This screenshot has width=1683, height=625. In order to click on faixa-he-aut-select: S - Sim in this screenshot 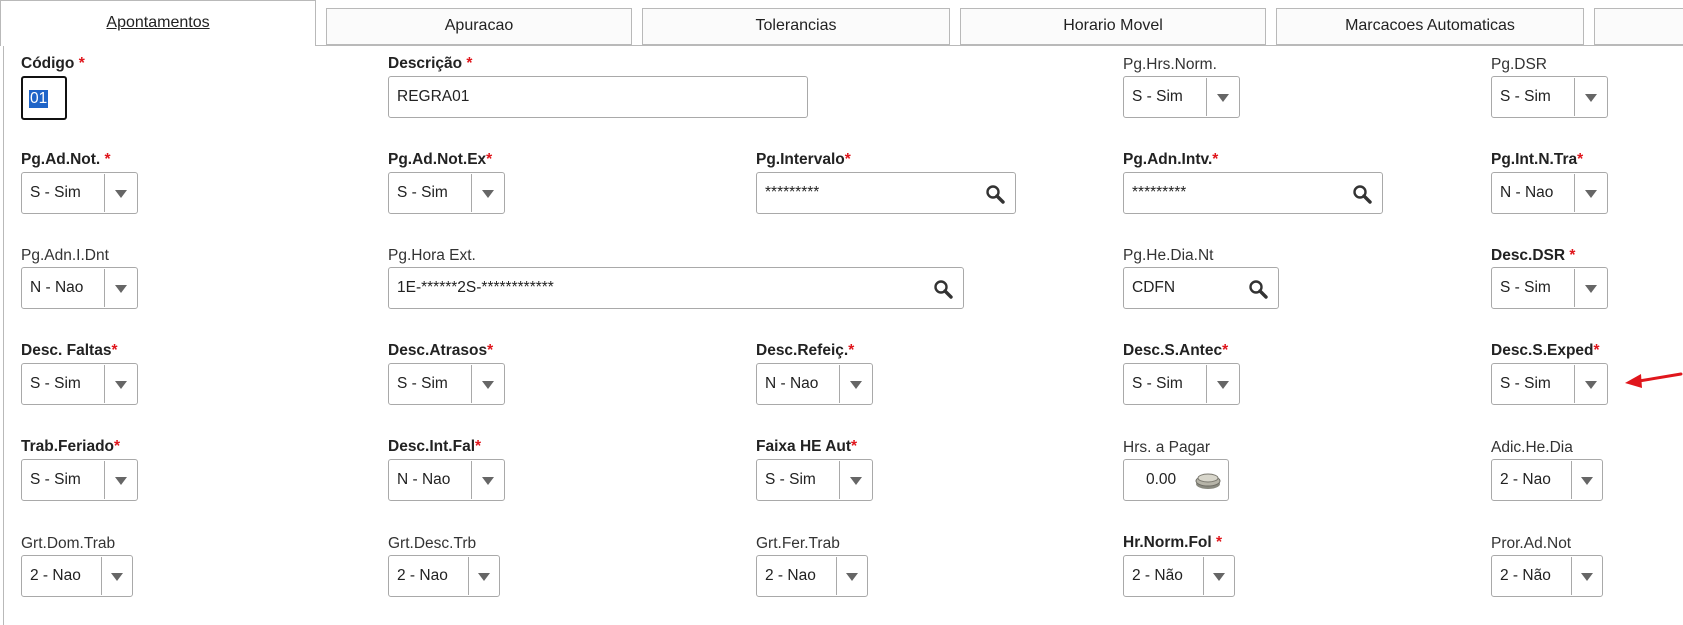, I will do `click(814, 480)`.